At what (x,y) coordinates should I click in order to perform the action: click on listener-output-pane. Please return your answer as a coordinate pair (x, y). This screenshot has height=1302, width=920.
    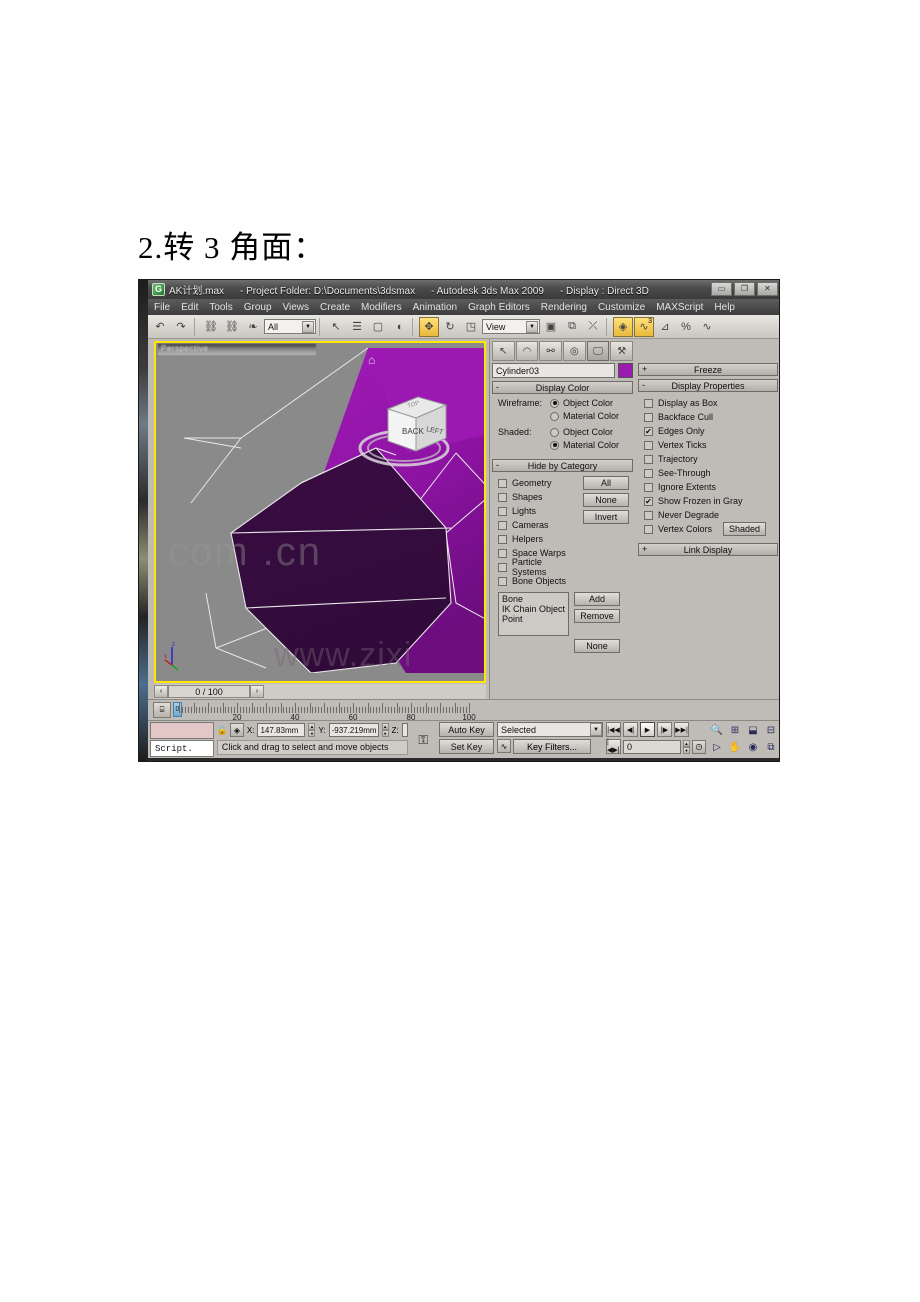
    Looking at the image, I should click on (182, 730).